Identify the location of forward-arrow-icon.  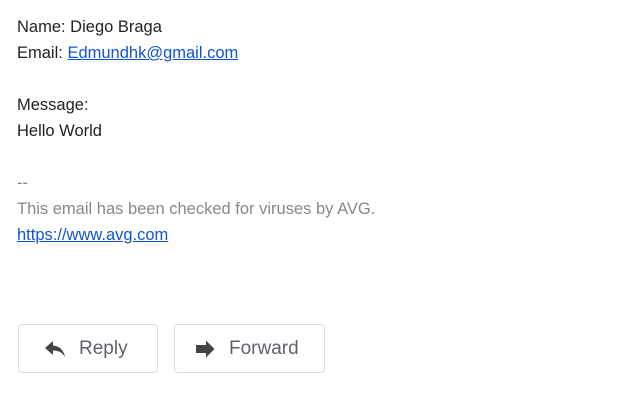
(205, 349).